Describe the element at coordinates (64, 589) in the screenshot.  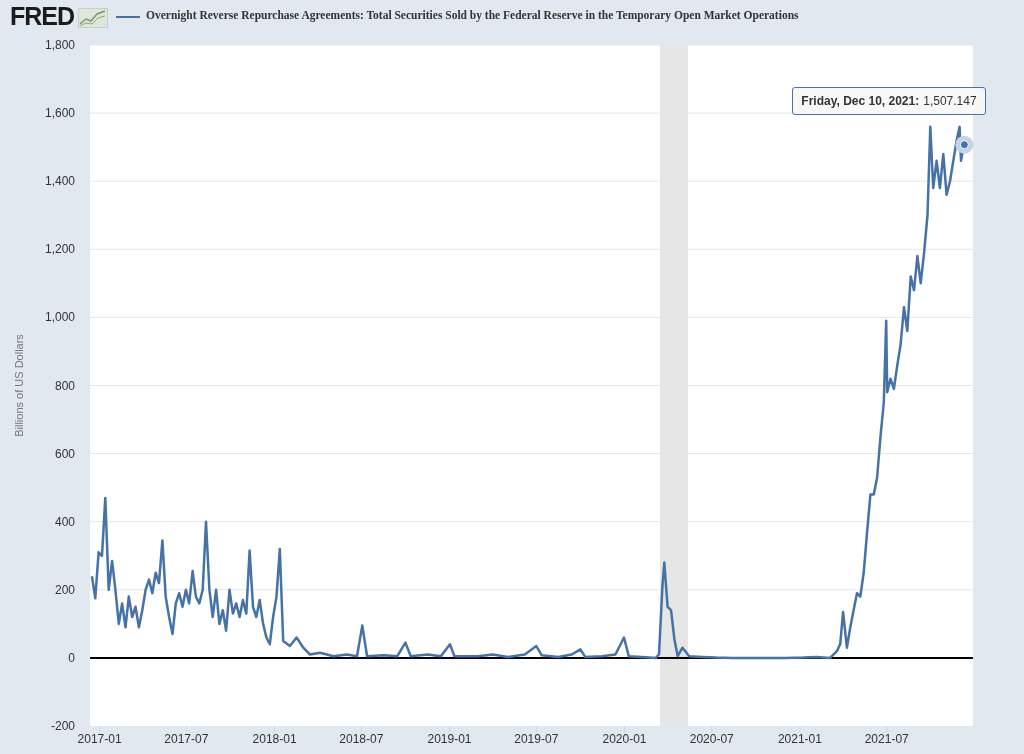
I see `y-axis-label: 200` at that location.